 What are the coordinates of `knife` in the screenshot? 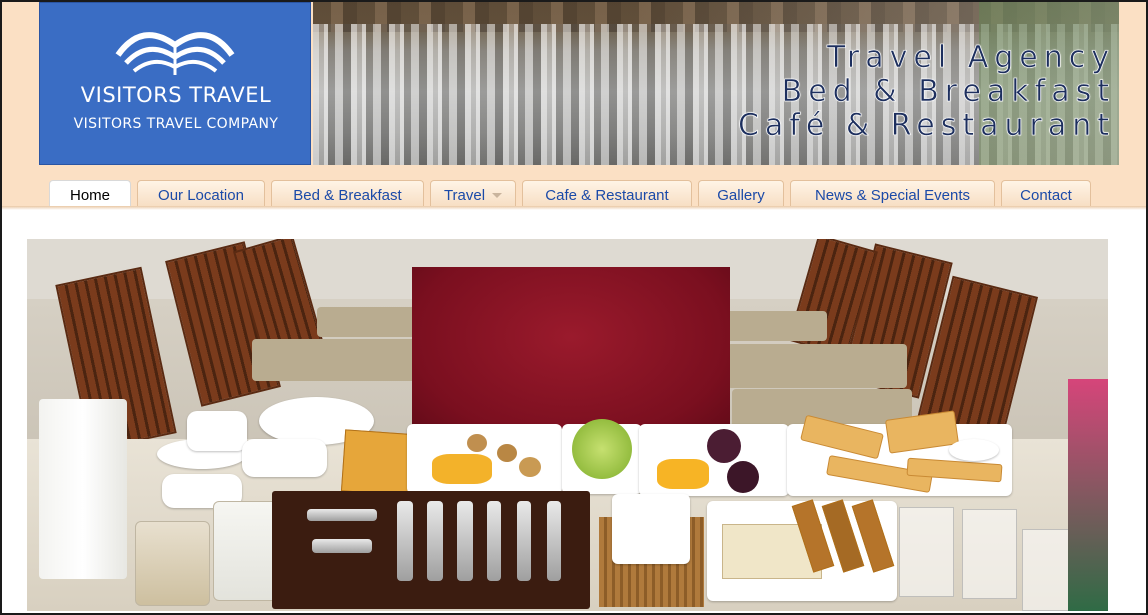 It's located at (342, 515).